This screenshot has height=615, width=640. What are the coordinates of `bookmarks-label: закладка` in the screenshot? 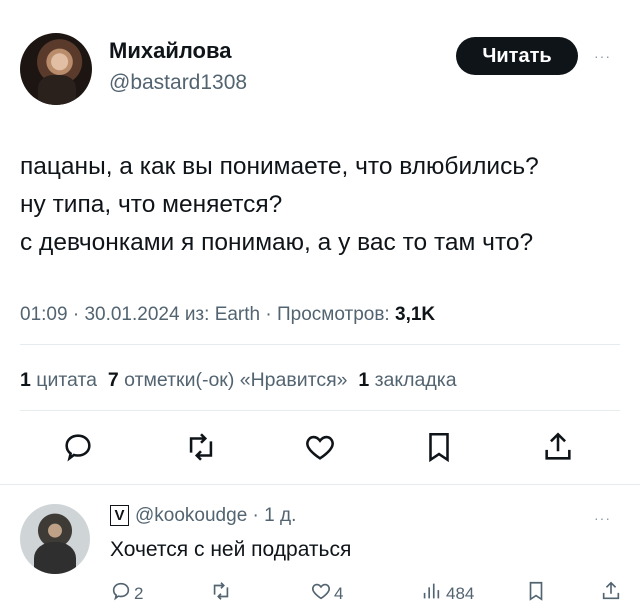 It's located at (415, 380).